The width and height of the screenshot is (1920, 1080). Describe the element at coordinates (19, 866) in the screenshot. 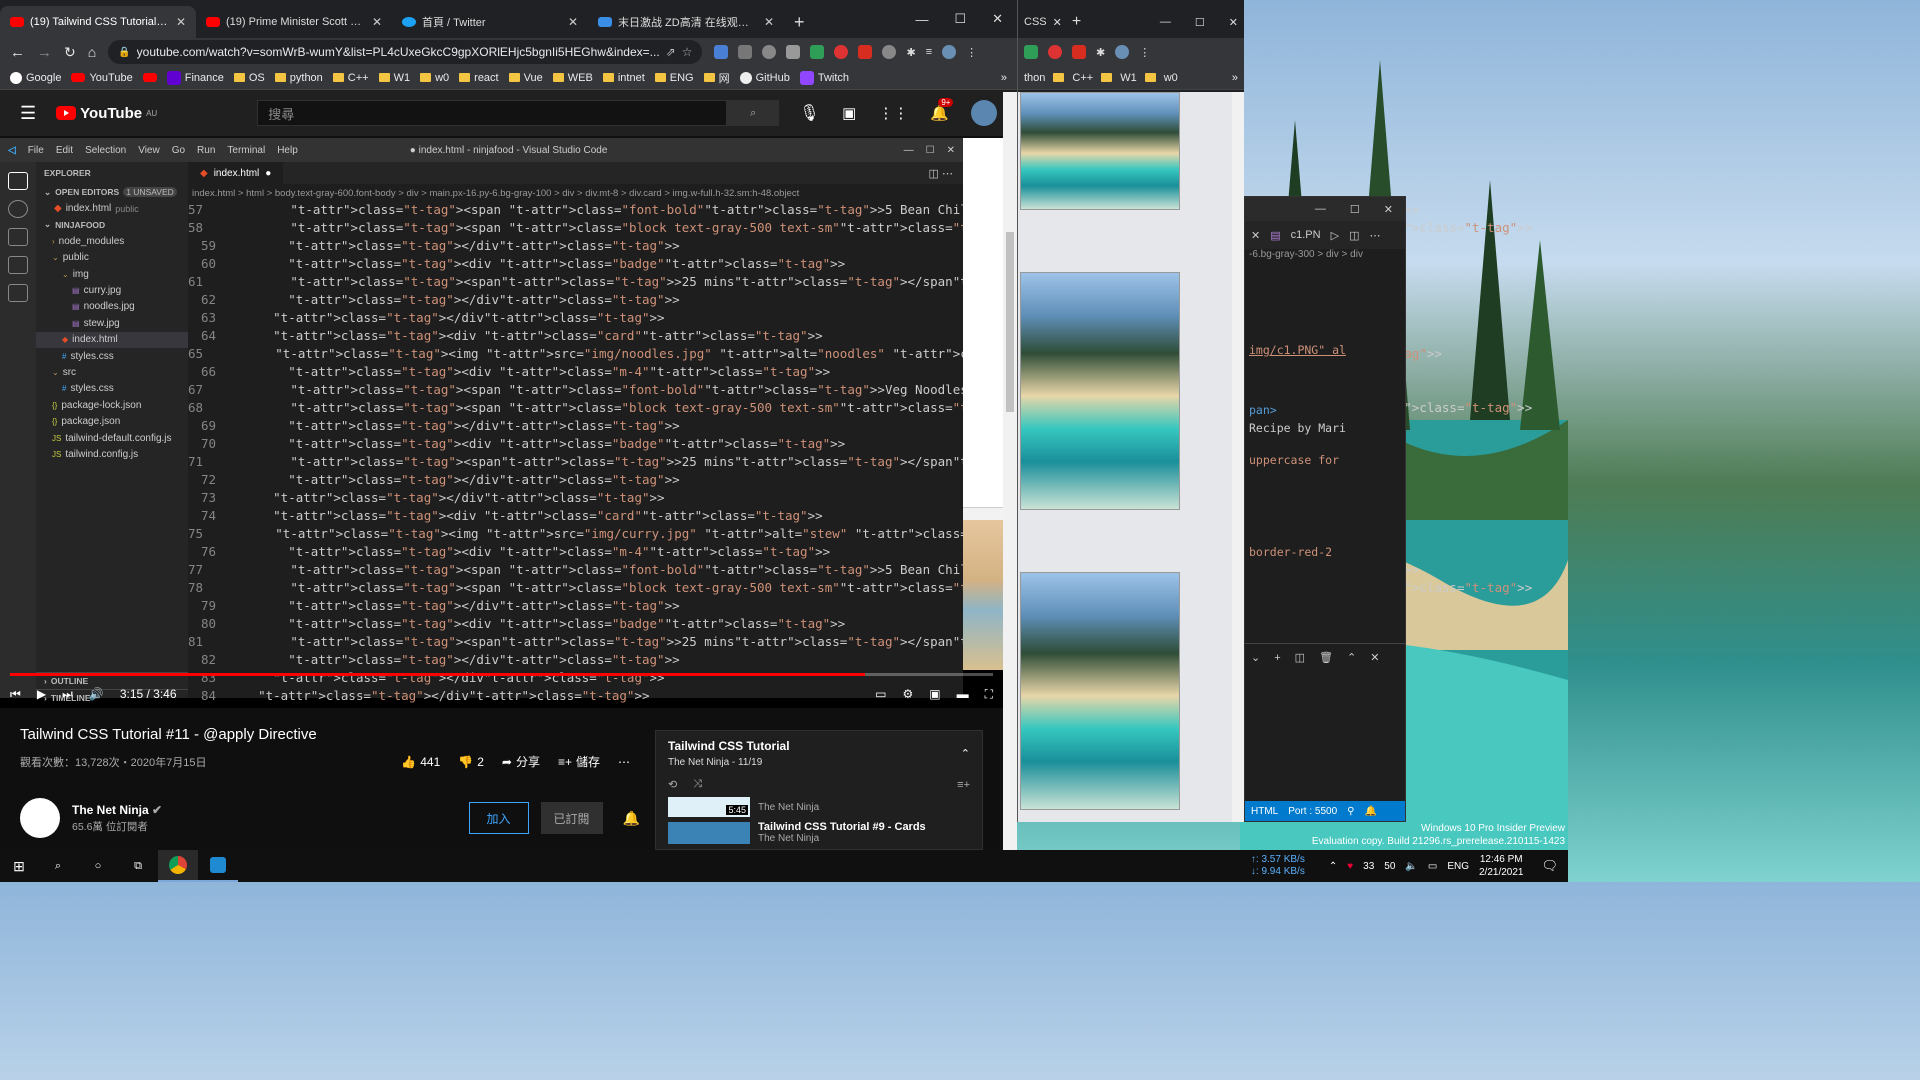

I see `start-windows-icon: ⊞` at that location.